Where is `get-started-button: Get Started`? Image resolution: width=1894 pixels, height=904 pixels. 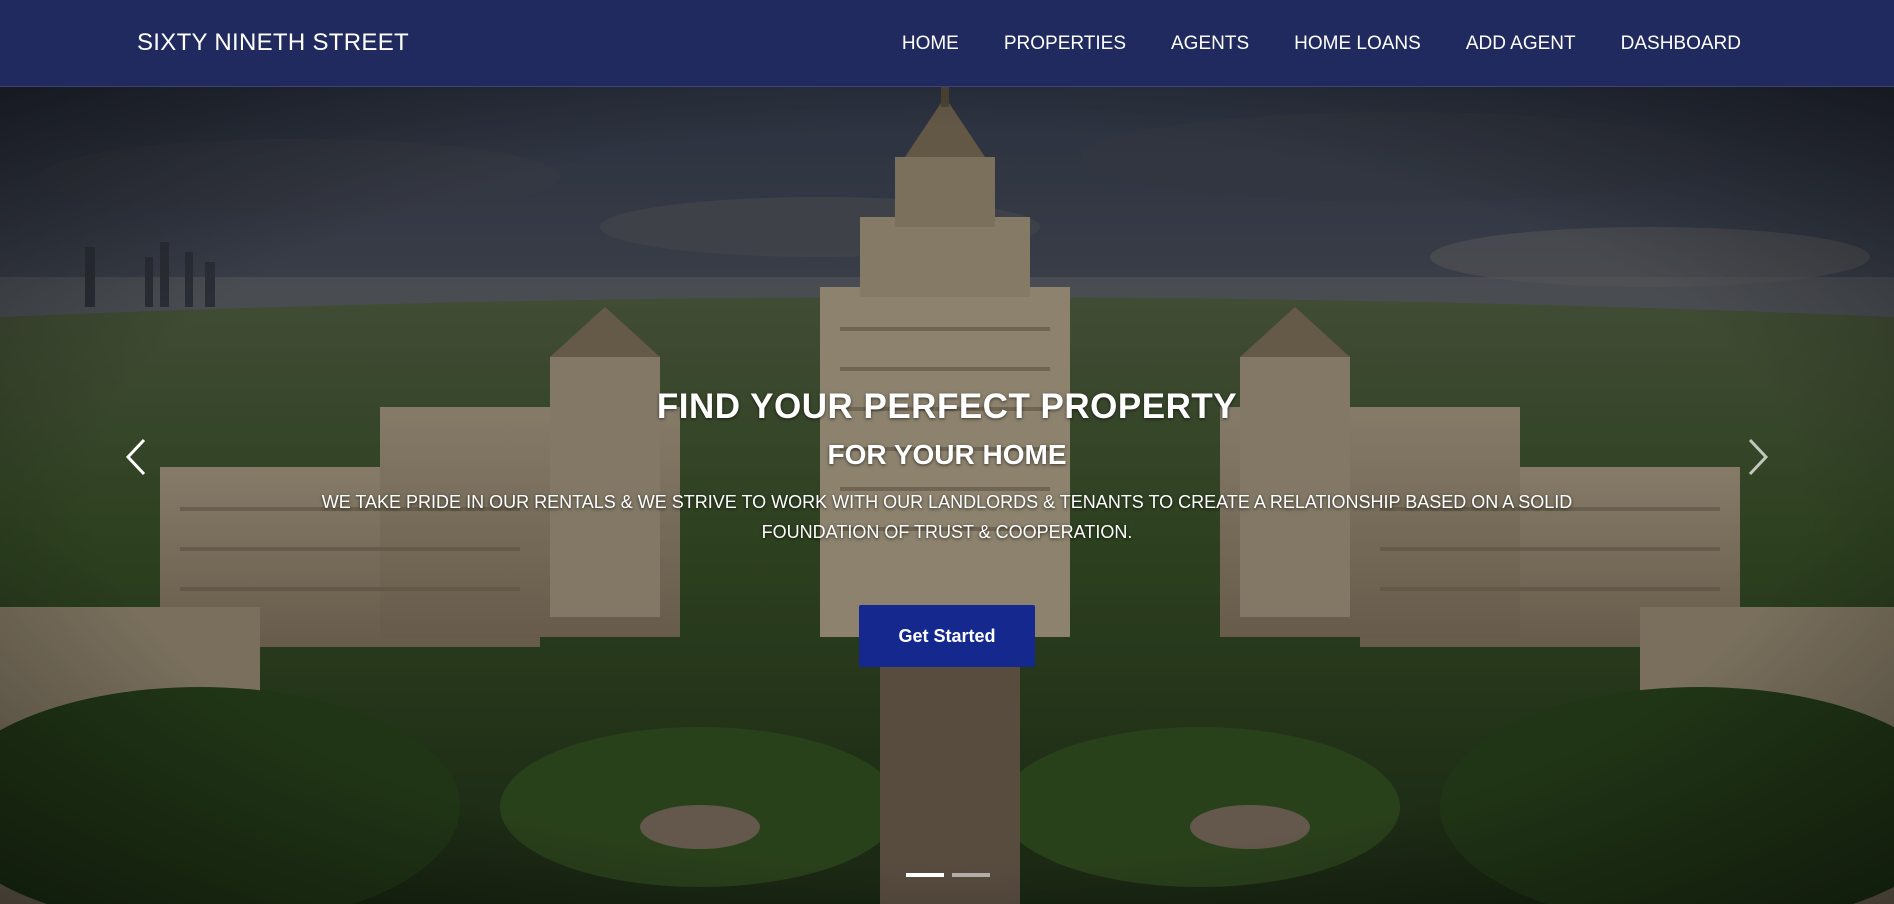 get-started-button: Get Started is located at coordinates (947, 636).